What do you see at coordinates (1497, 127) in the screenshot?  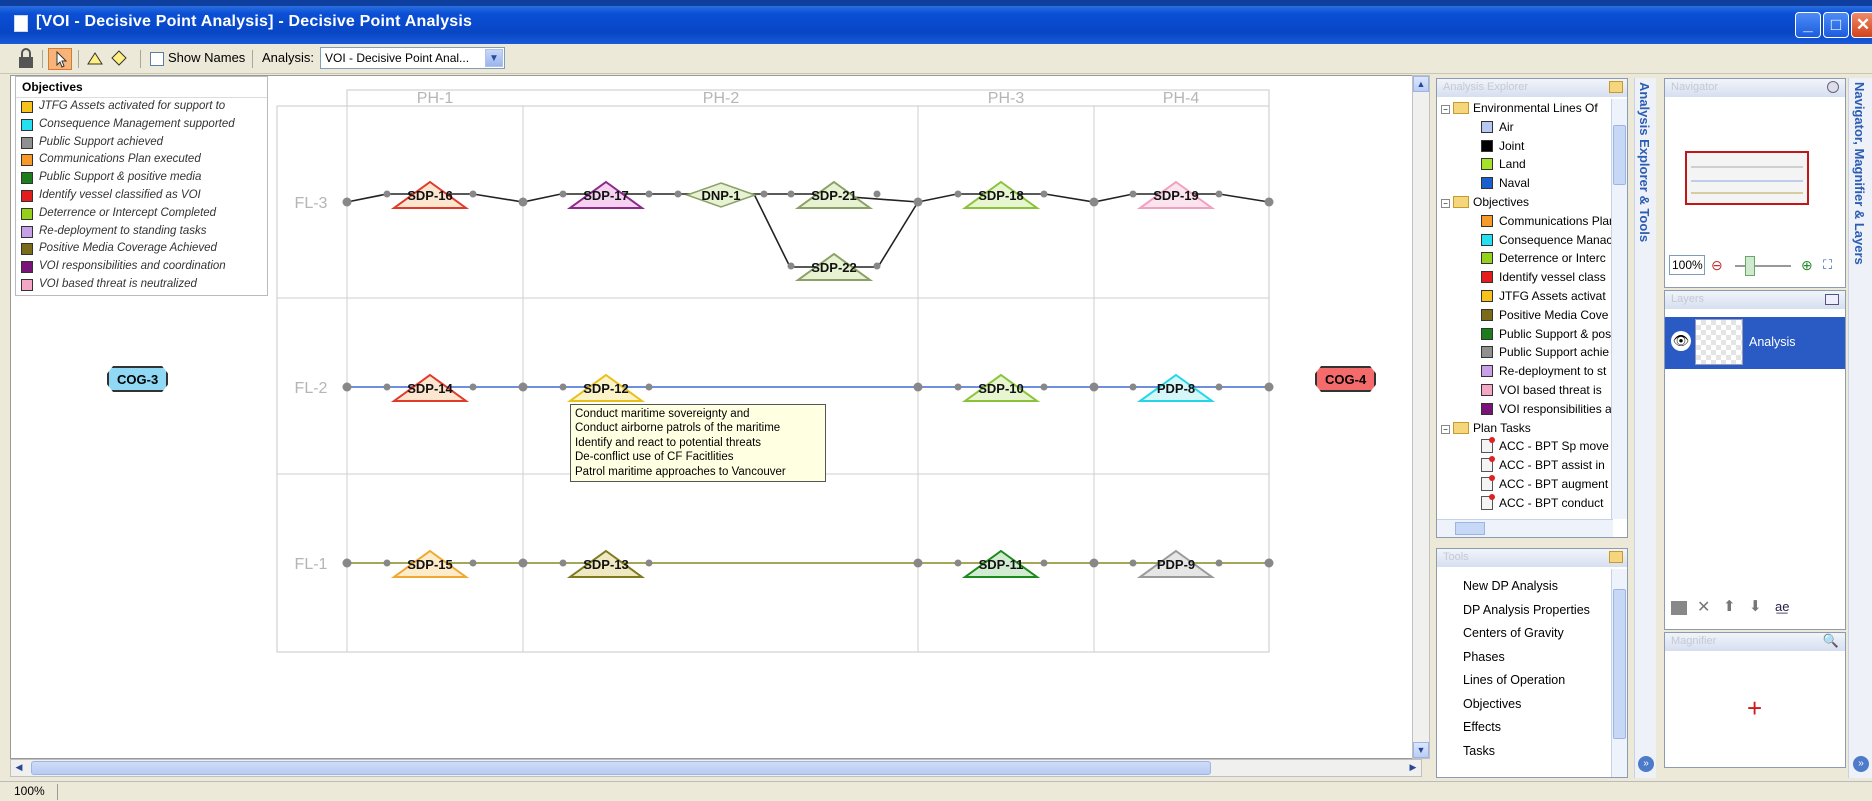 I see `tree-item: Air` at bounding box center [1497, 127].